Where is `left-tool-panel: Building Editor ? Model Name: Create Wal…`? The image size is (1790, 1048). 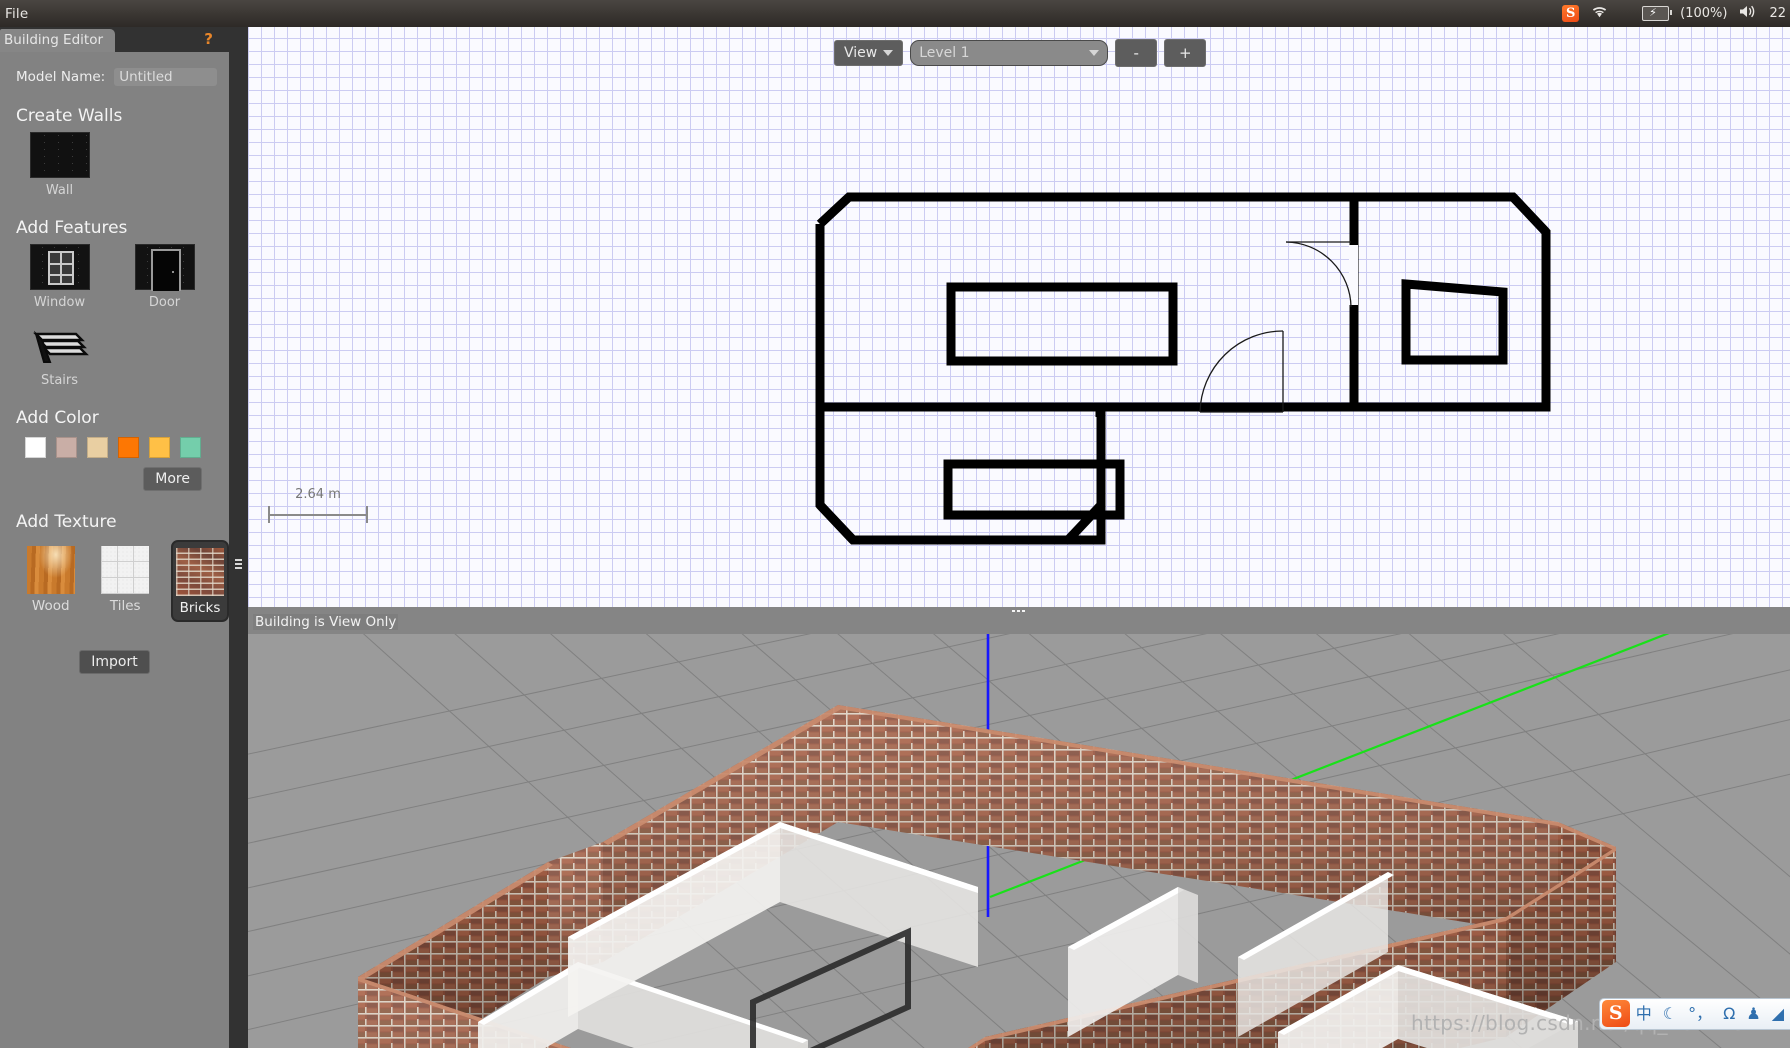 left-tool-panel: Building Editor ? Model Name: Create Wal… is located at coordinates (114, 537).